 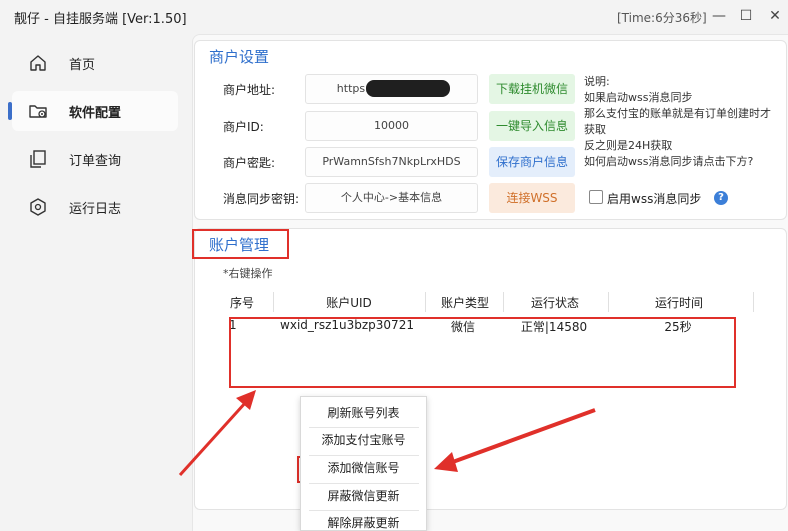 I want to click on wss-sync-checkbox, so click(x=596, y=197).